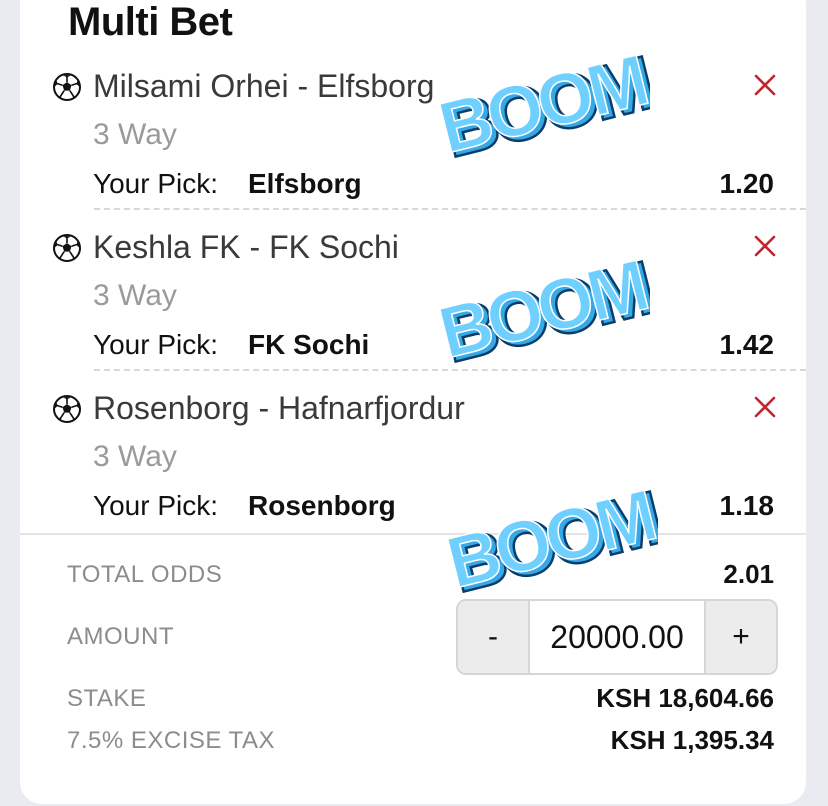  Describe the element at coordinates (305, 183) in the screenshot. I see `pick-value: Elfsborg` at that location.